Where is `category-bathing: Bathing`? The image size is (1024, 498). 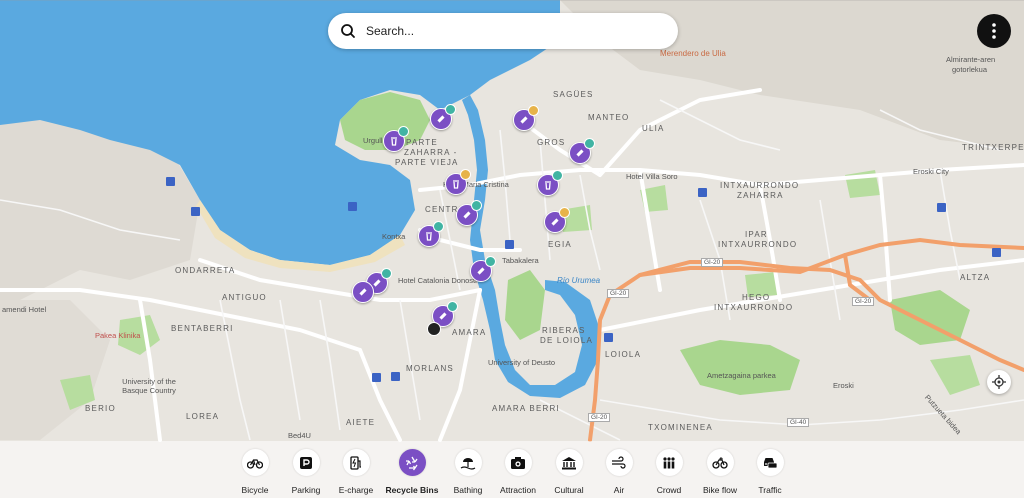 category-bathing: Bathing is located at coordinates (468, 472).